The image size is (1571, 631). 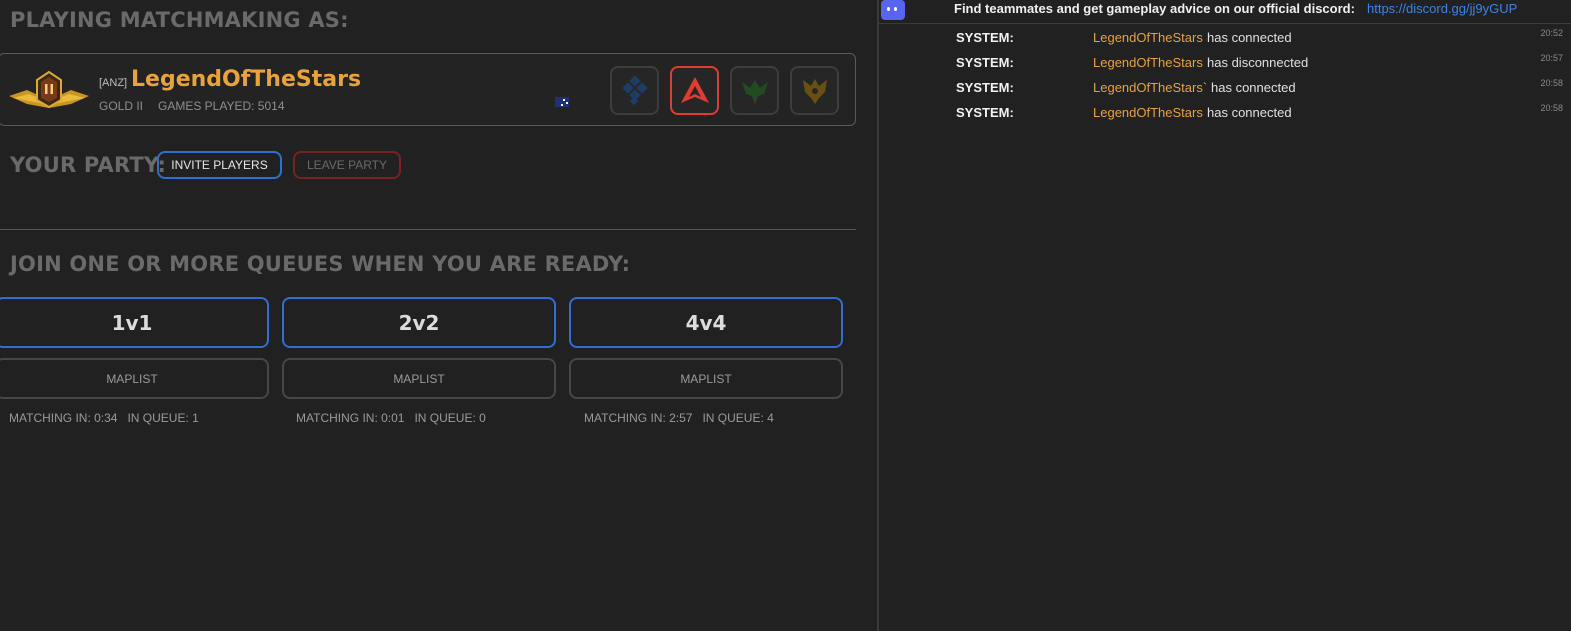 What do you see at coordinates (428, 229) in the screenshot?
I see `section-divider` at bounding box center [428, 229].